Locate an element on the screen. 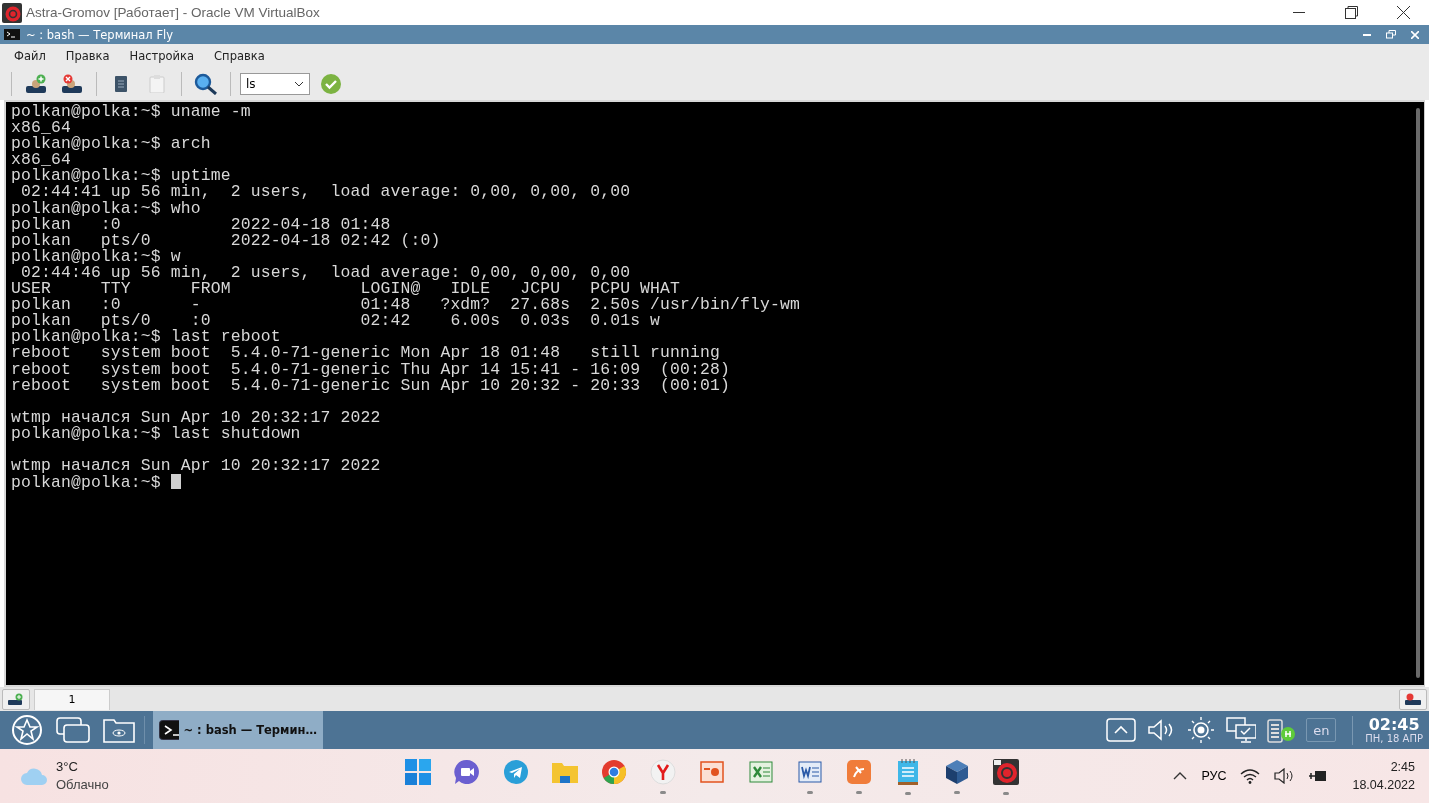  terminal-line: polkan pts/0 :0 02:42 6.00s 0.03s 0.01s w is located at coordinates (336, 321).